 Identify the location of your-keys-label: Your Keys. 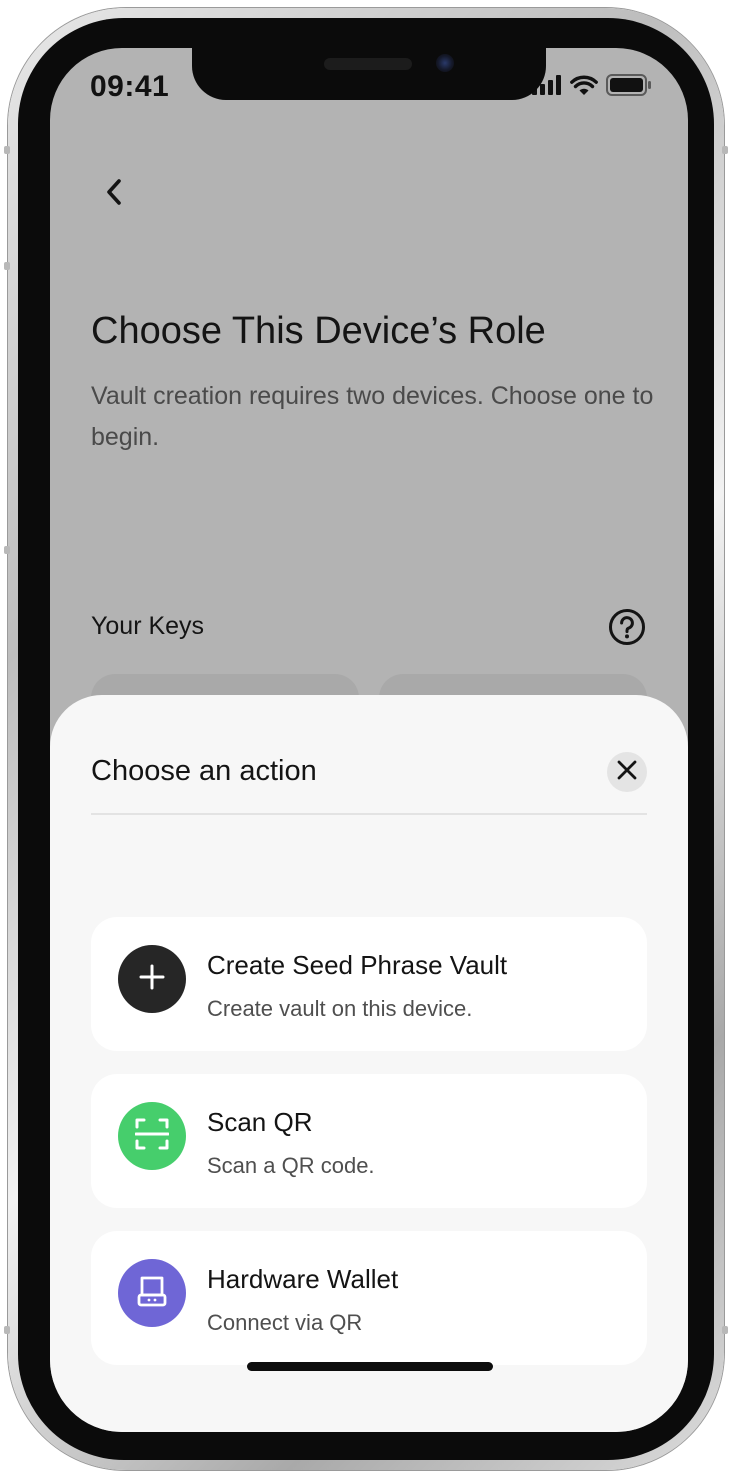
(148, 626).